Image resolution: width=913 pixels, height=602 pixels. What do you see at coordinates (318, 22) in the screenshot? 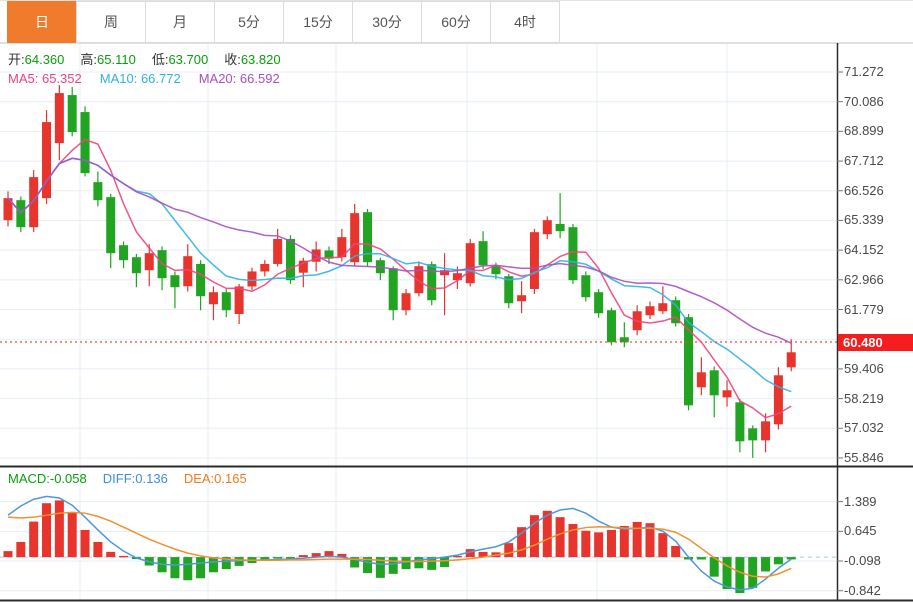
I see `tab-15min: 15分` at bounding box center [318, 22].